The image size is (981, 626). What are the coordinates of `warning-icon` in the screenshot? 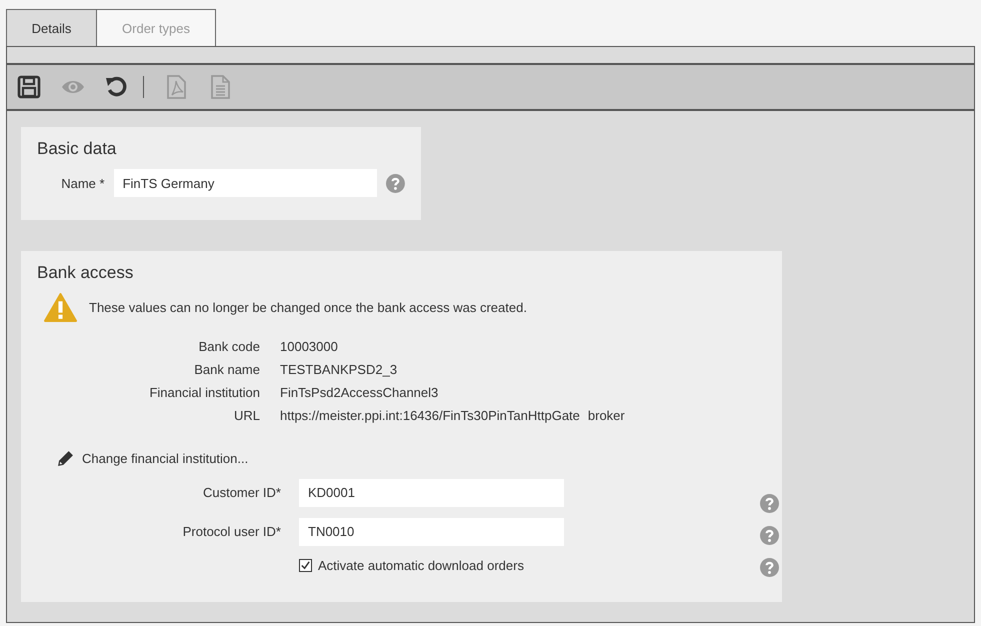 It's located at (60, 307).